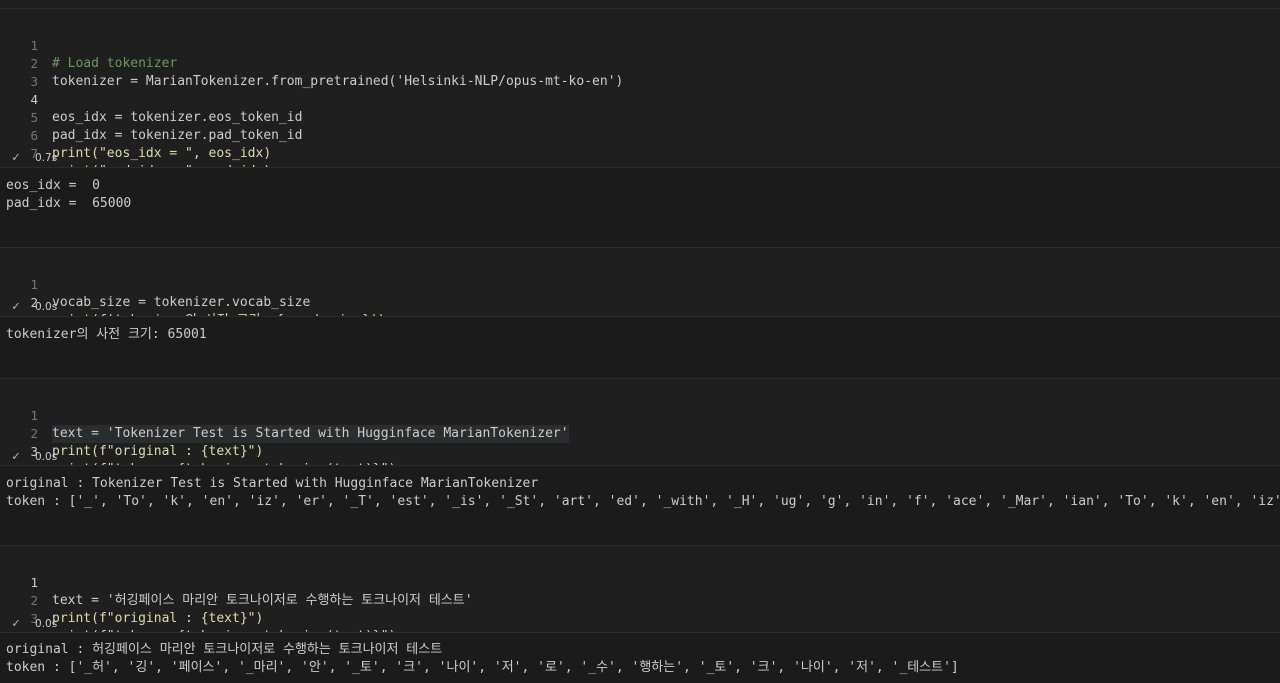 The height and width of the screenshot is (683, 1280). Describe the element at coordinates (46, 158) in the screenshot. I see `execution-time: 0.7s` at that location.